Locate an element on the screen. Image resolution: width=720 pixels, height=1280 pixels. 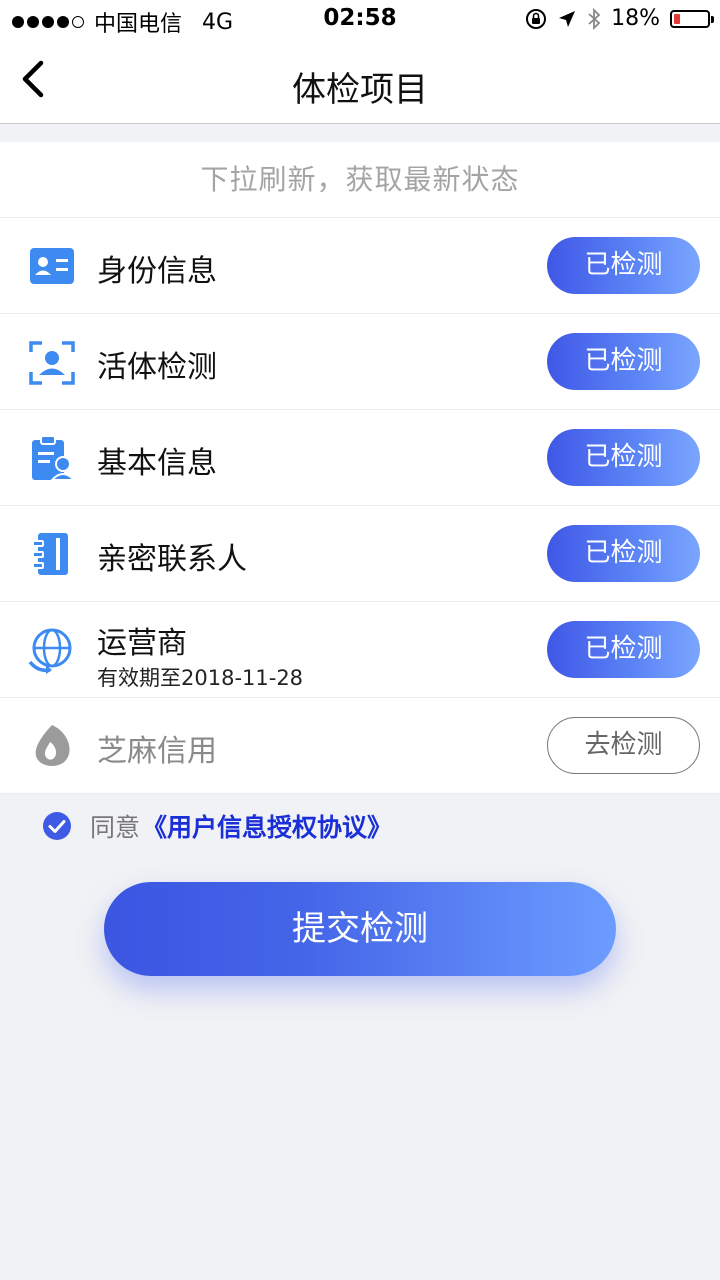
go-check-button: 去检测 is located at coordinates (623, 745).